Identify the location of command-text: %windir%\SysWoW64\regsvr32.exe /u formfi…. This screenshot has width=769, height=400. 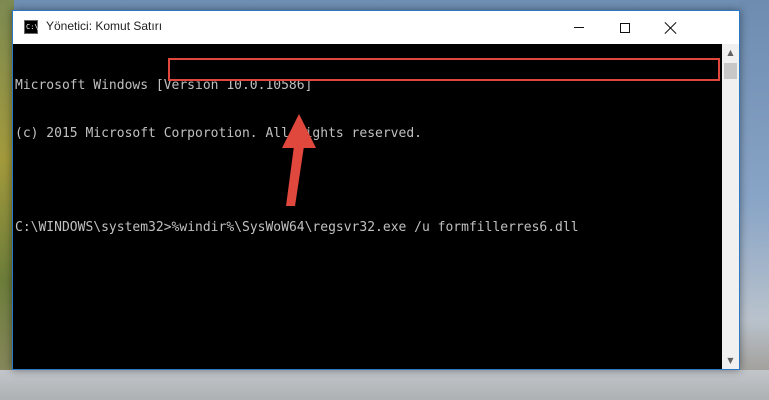
(375, 227).